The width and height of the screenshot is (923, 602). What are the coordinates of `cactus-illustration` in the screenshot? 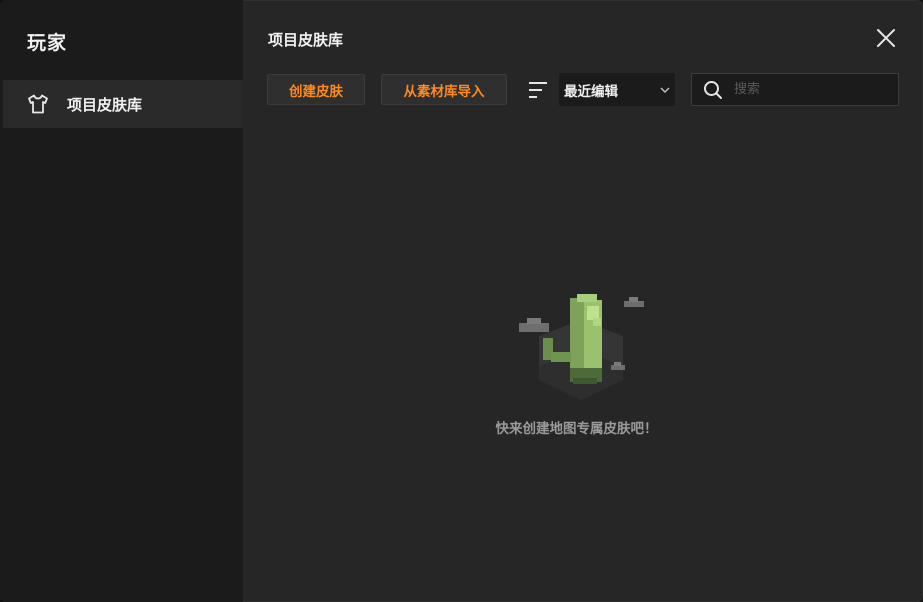 It's located at (581, 347).